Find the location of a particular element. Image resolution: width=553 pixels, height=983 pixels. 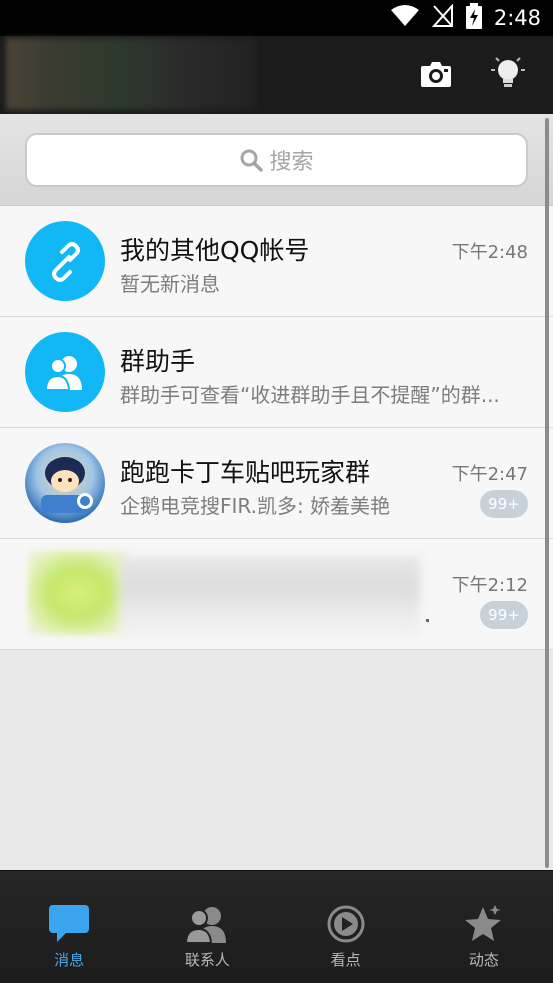

battery-charging-icon is located at coordinates (473, 18).